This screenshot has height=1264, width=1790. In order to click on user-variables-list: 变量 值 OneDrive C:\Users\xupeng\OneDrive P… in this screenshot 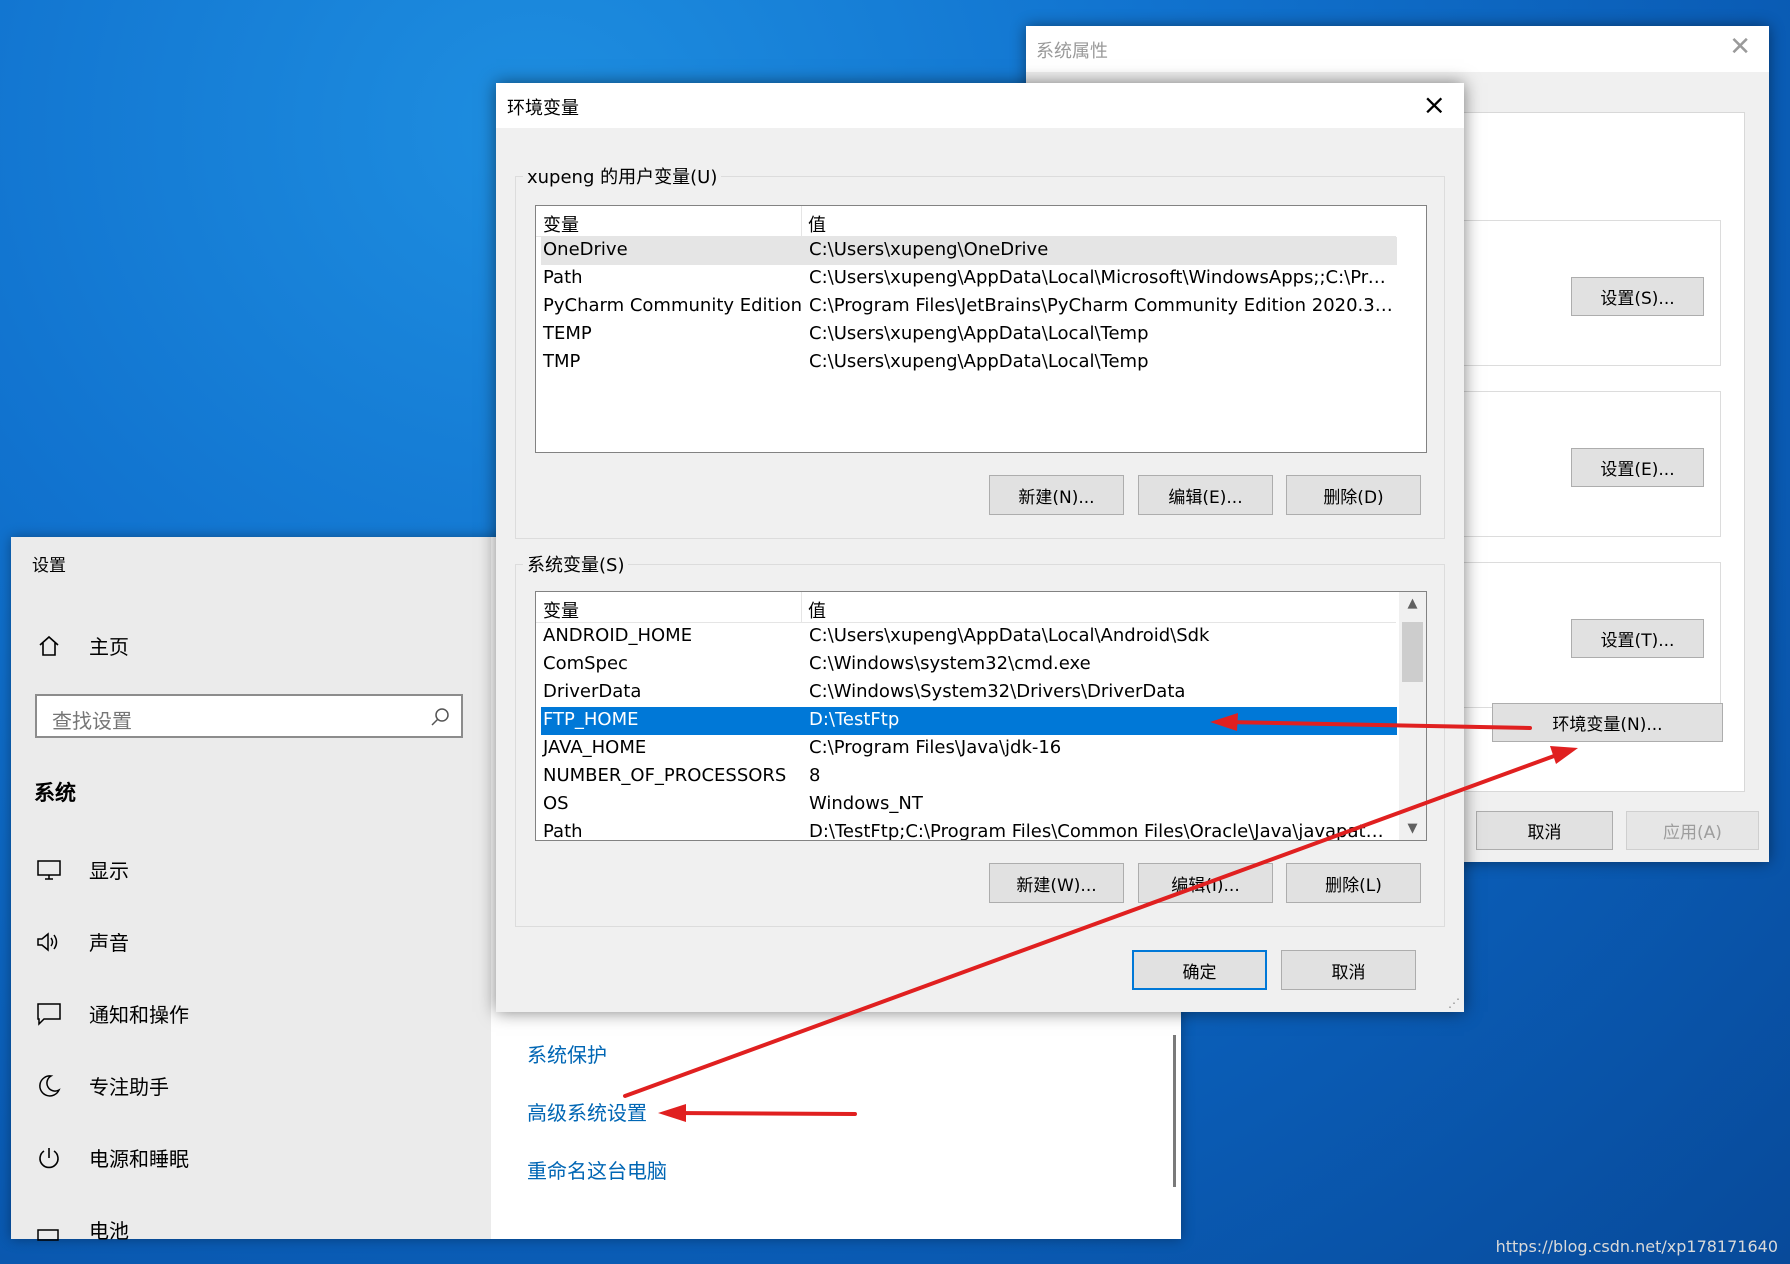, I will do `click(981, 329)`.